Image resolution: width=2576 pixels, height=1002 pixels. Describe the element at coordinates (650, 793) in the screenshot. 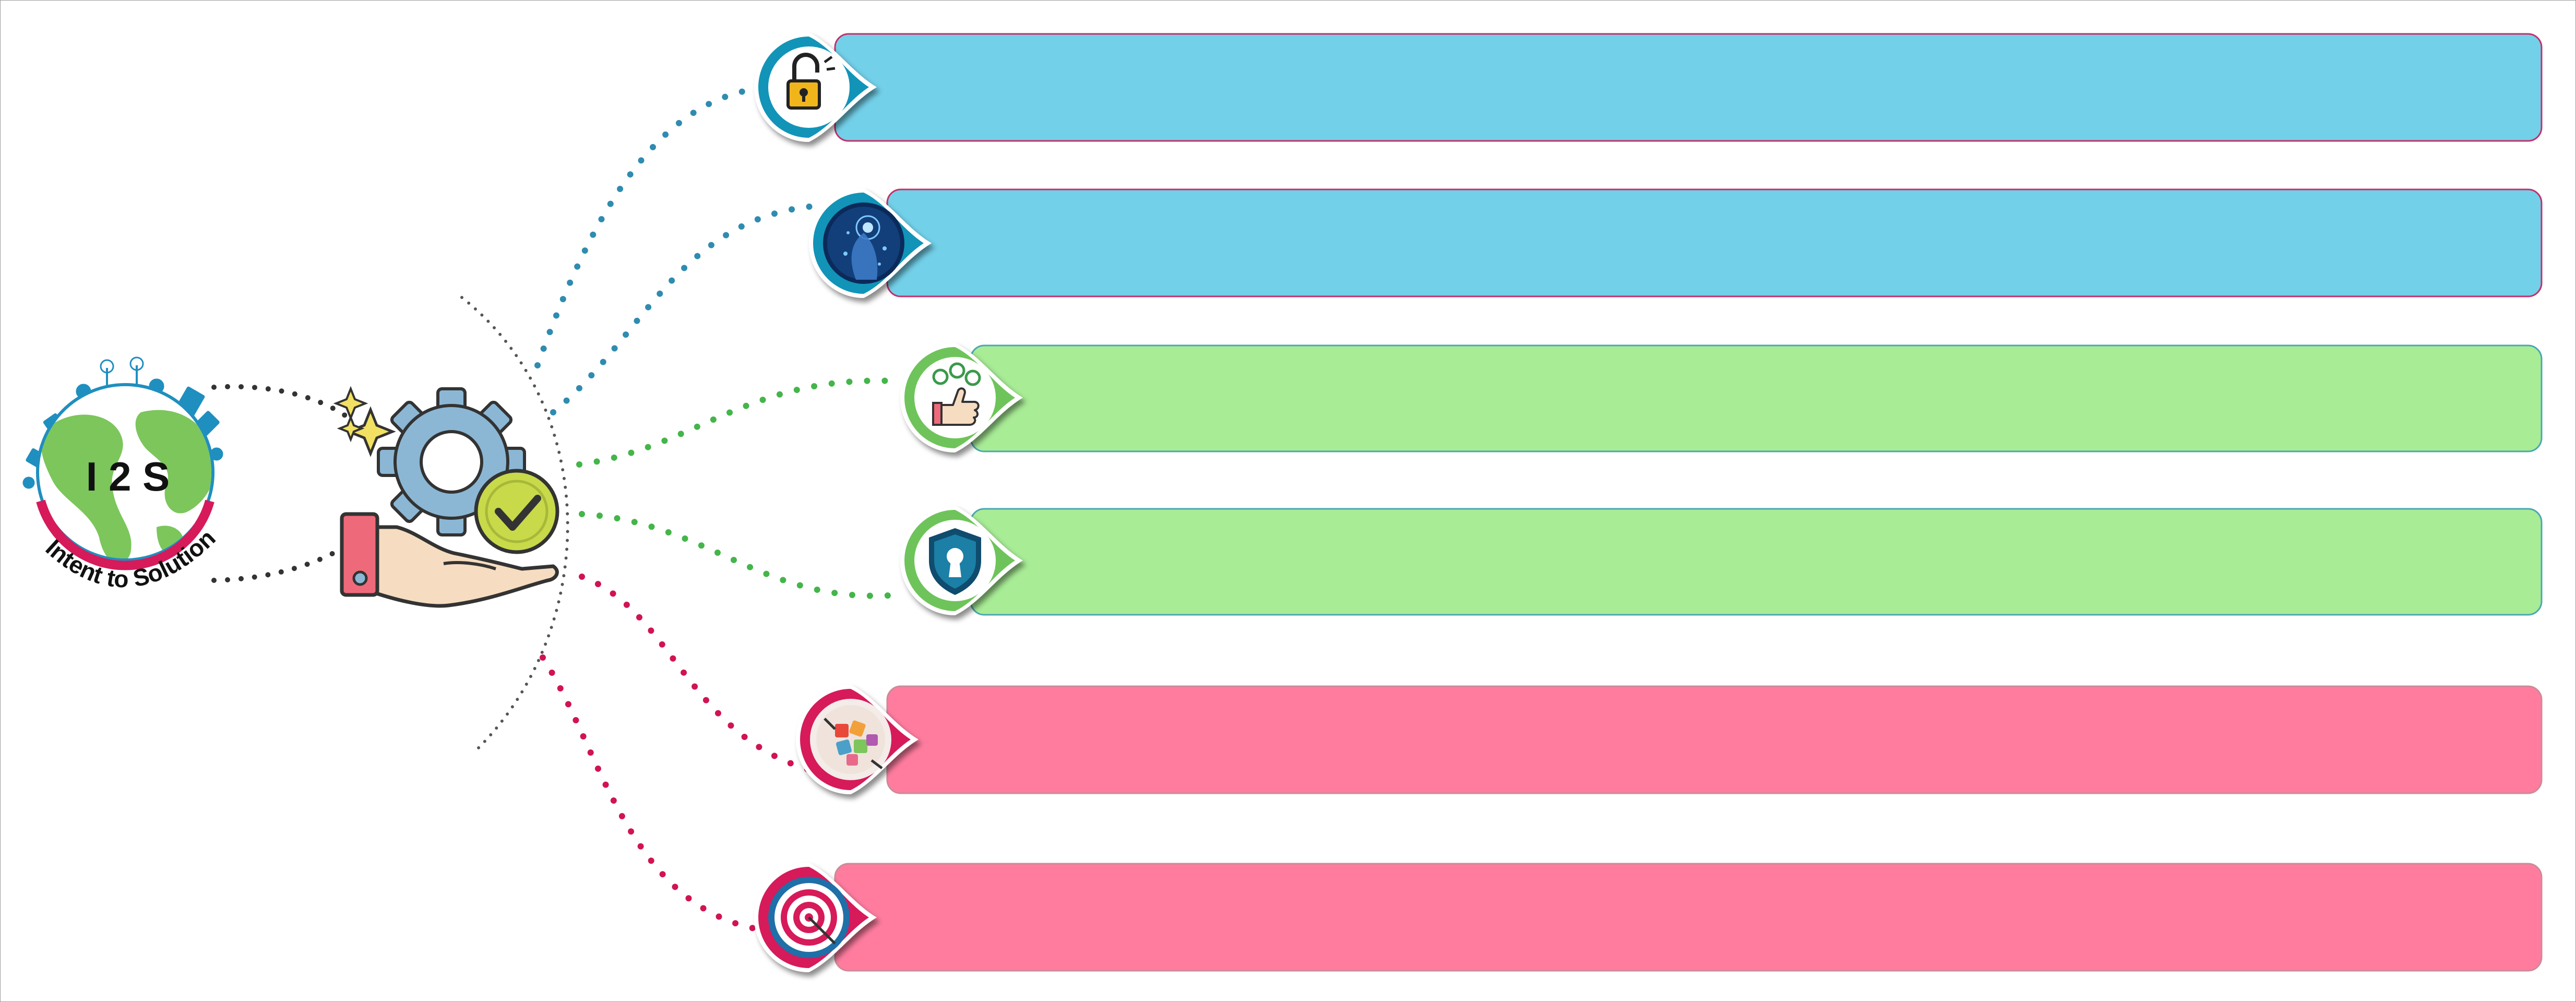

I see `connector-target` at that location.